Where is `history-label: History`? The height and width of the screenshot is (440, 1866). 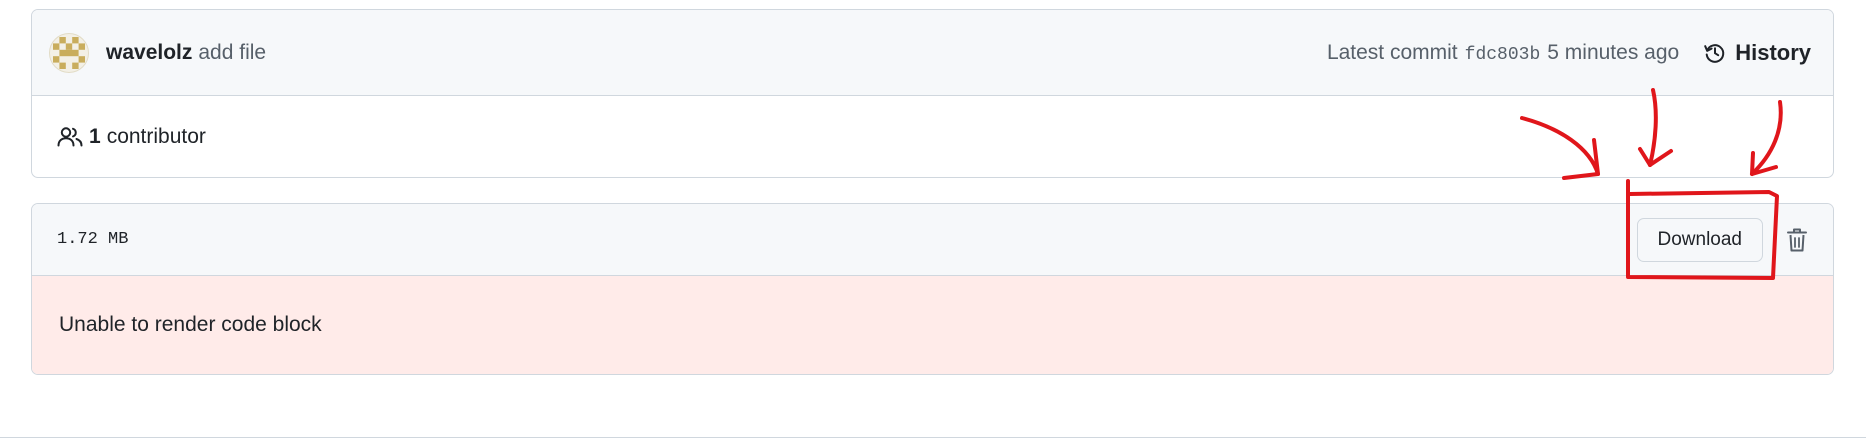
history-label: History is located at coordinates (1773, 52).